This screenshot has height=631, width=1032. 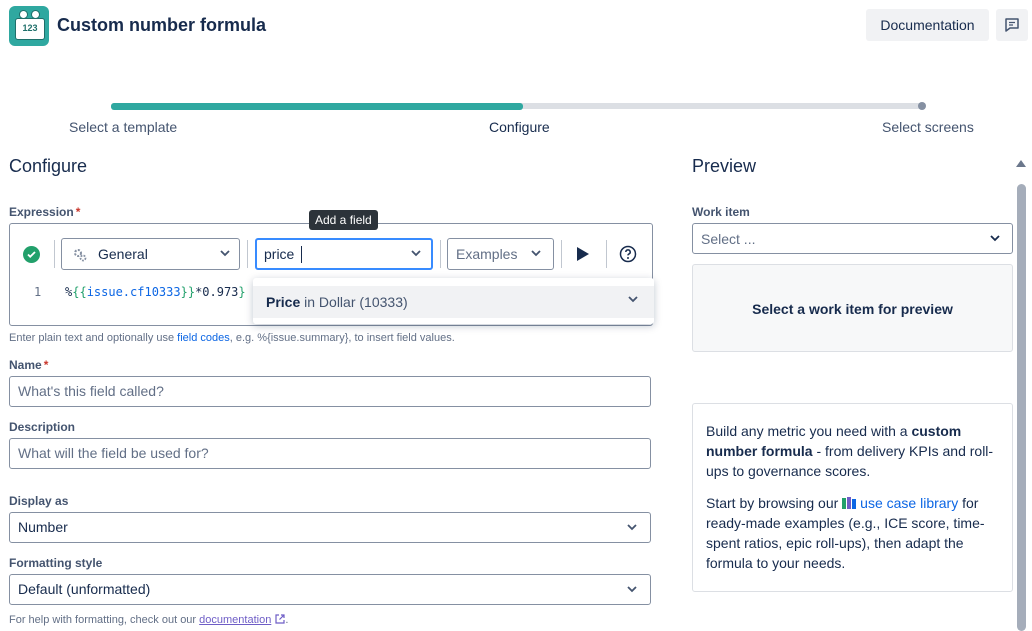 I want to click on field-search-value: price, so click(x=279, y=254).